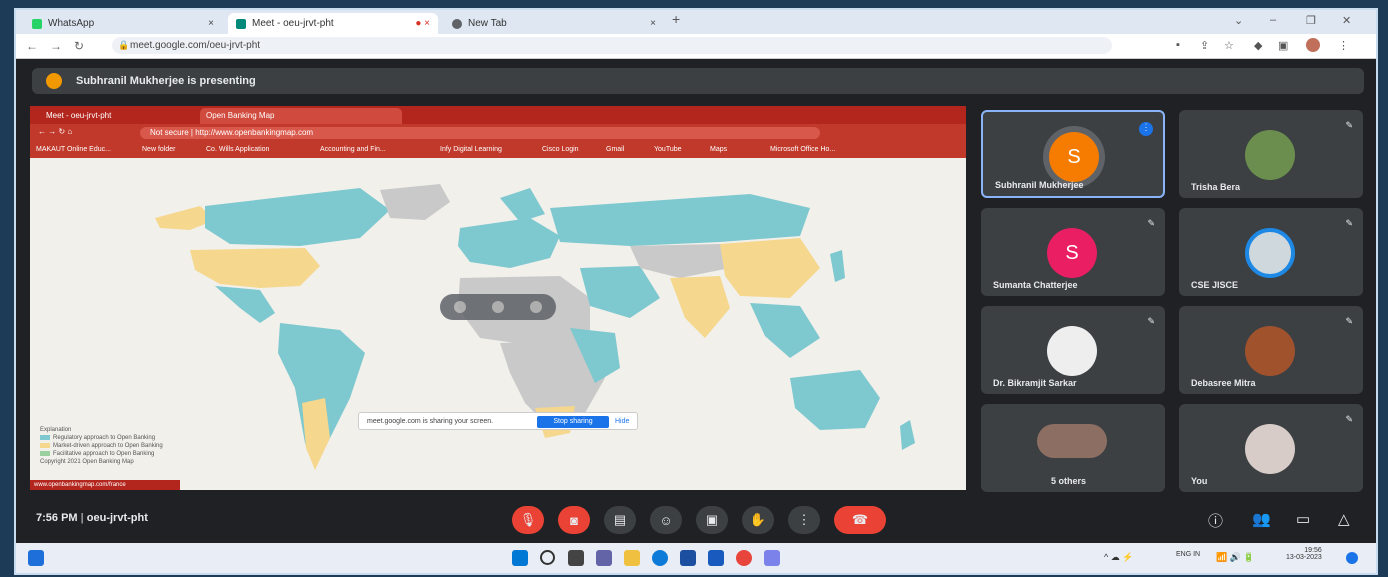  Describe the element at coordinates (1303, 519) in the screenshot. I see `chat-icon: ▭` at that location.